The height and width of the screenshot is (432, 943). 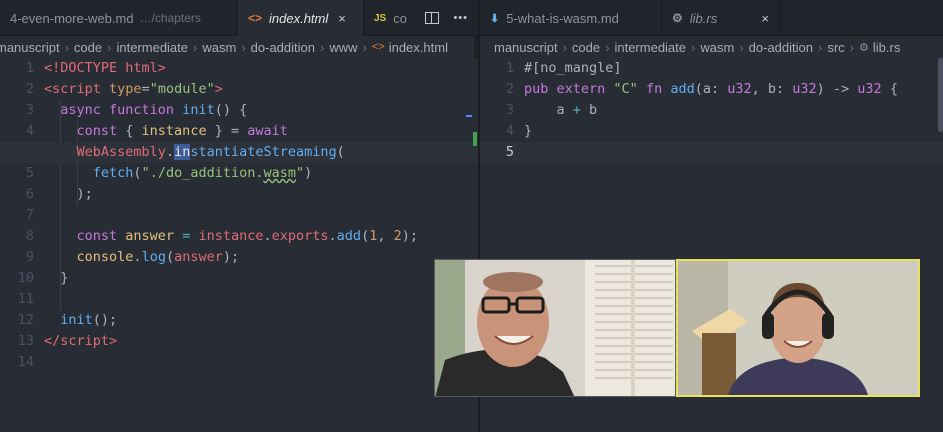 What do you see at coordinates (509, 131) in the screenshot?
I see `line-number: 4` at bounding box center [509, 131].